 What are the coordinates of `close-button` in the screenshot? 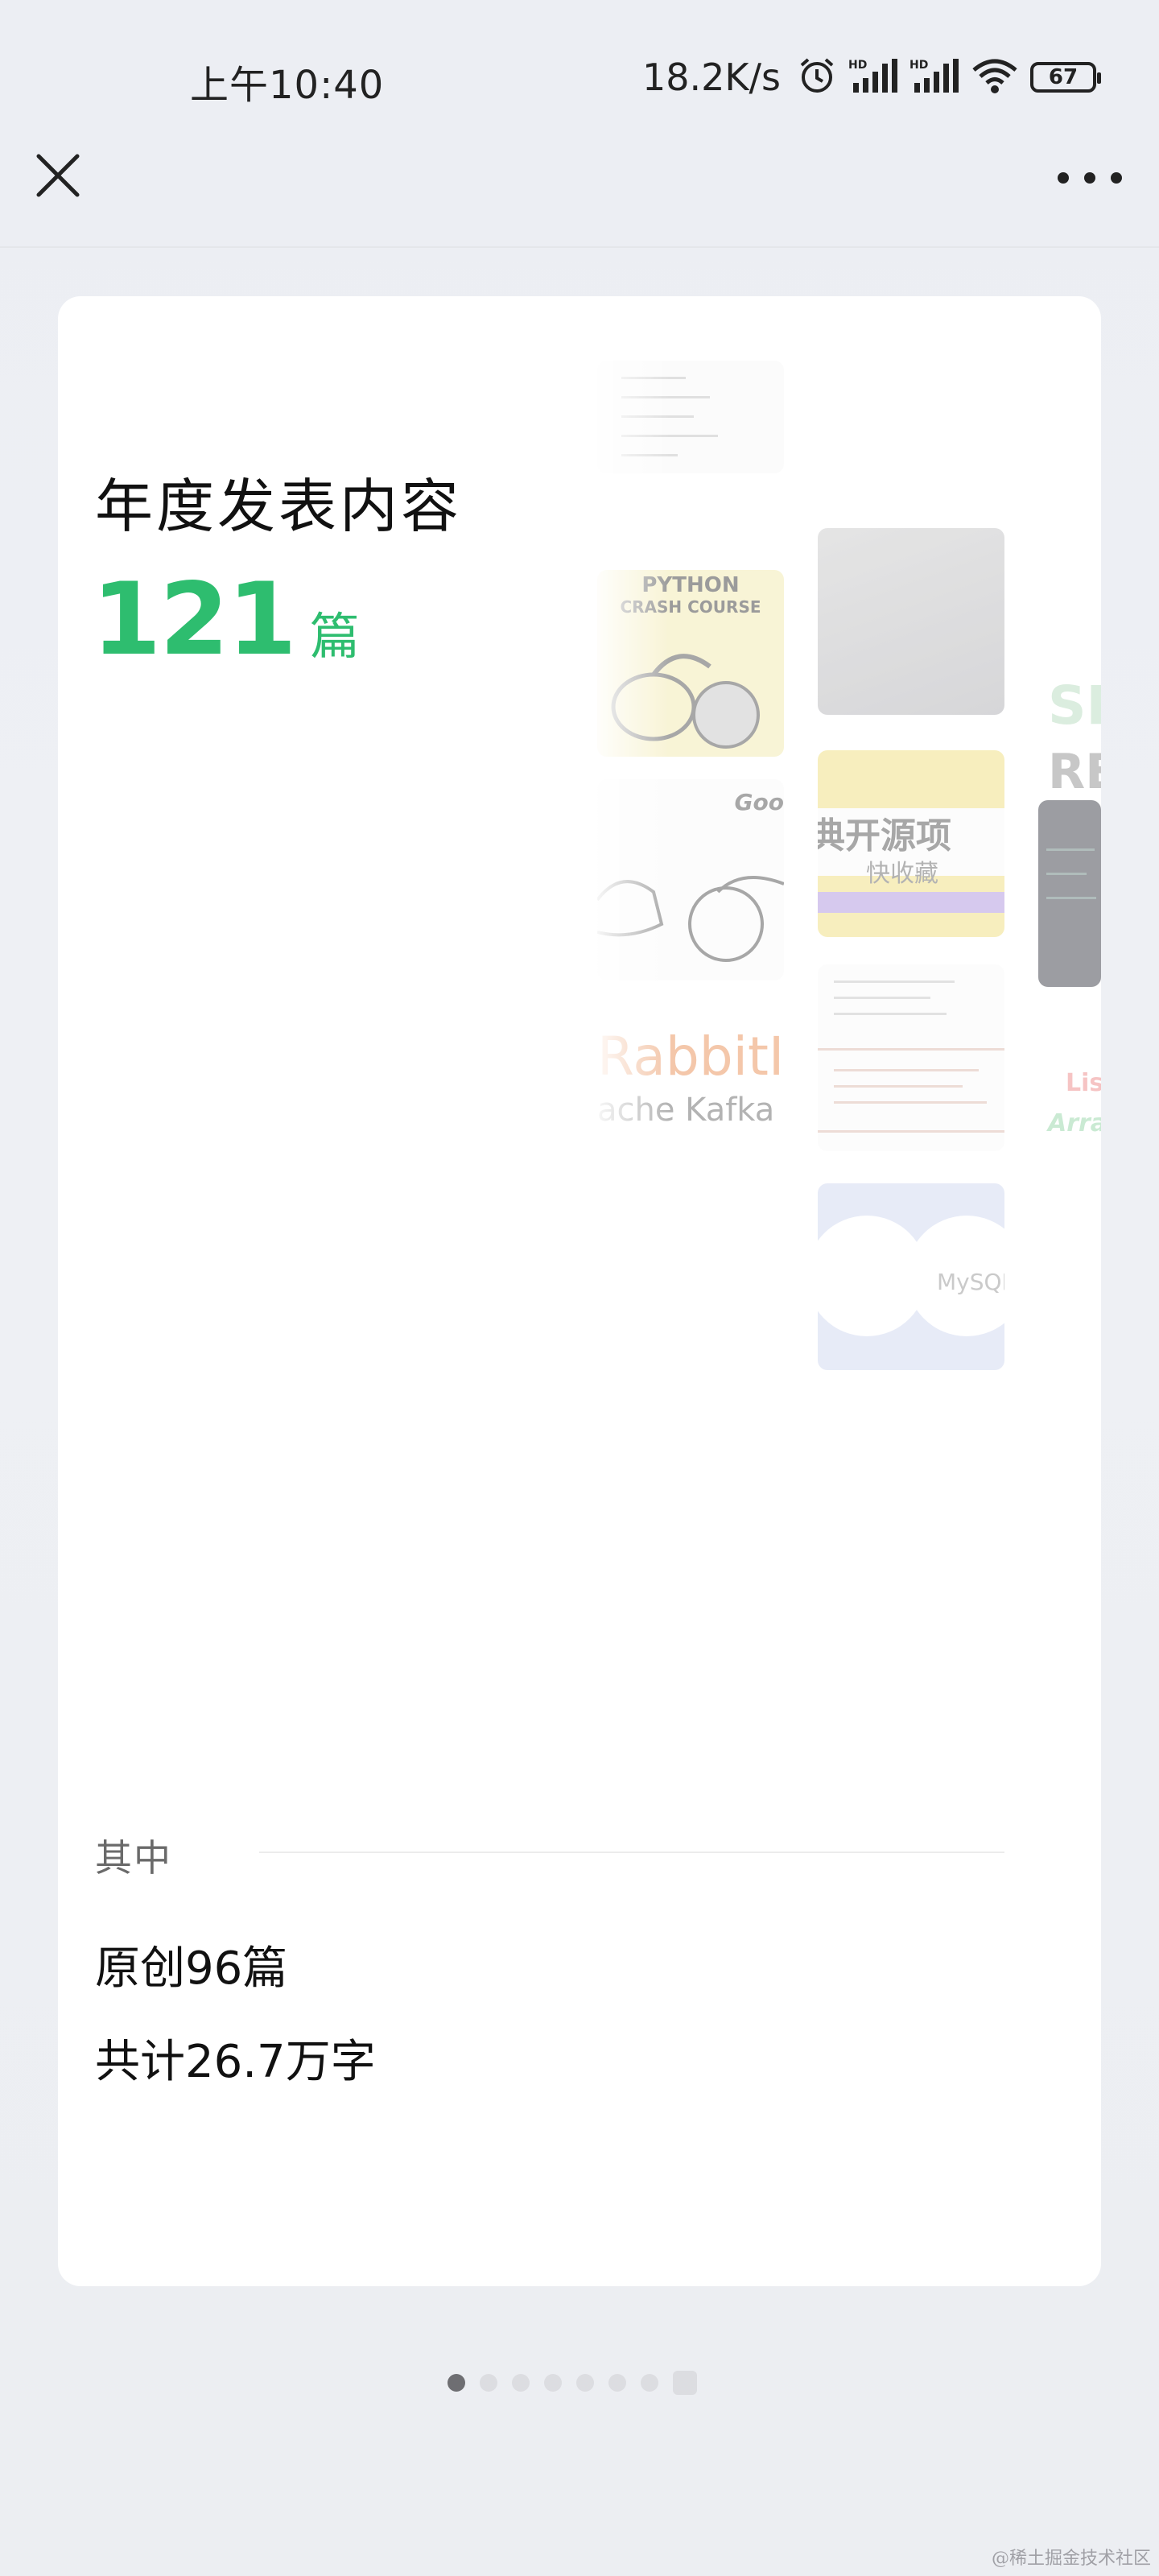 It's located at (58, 175).